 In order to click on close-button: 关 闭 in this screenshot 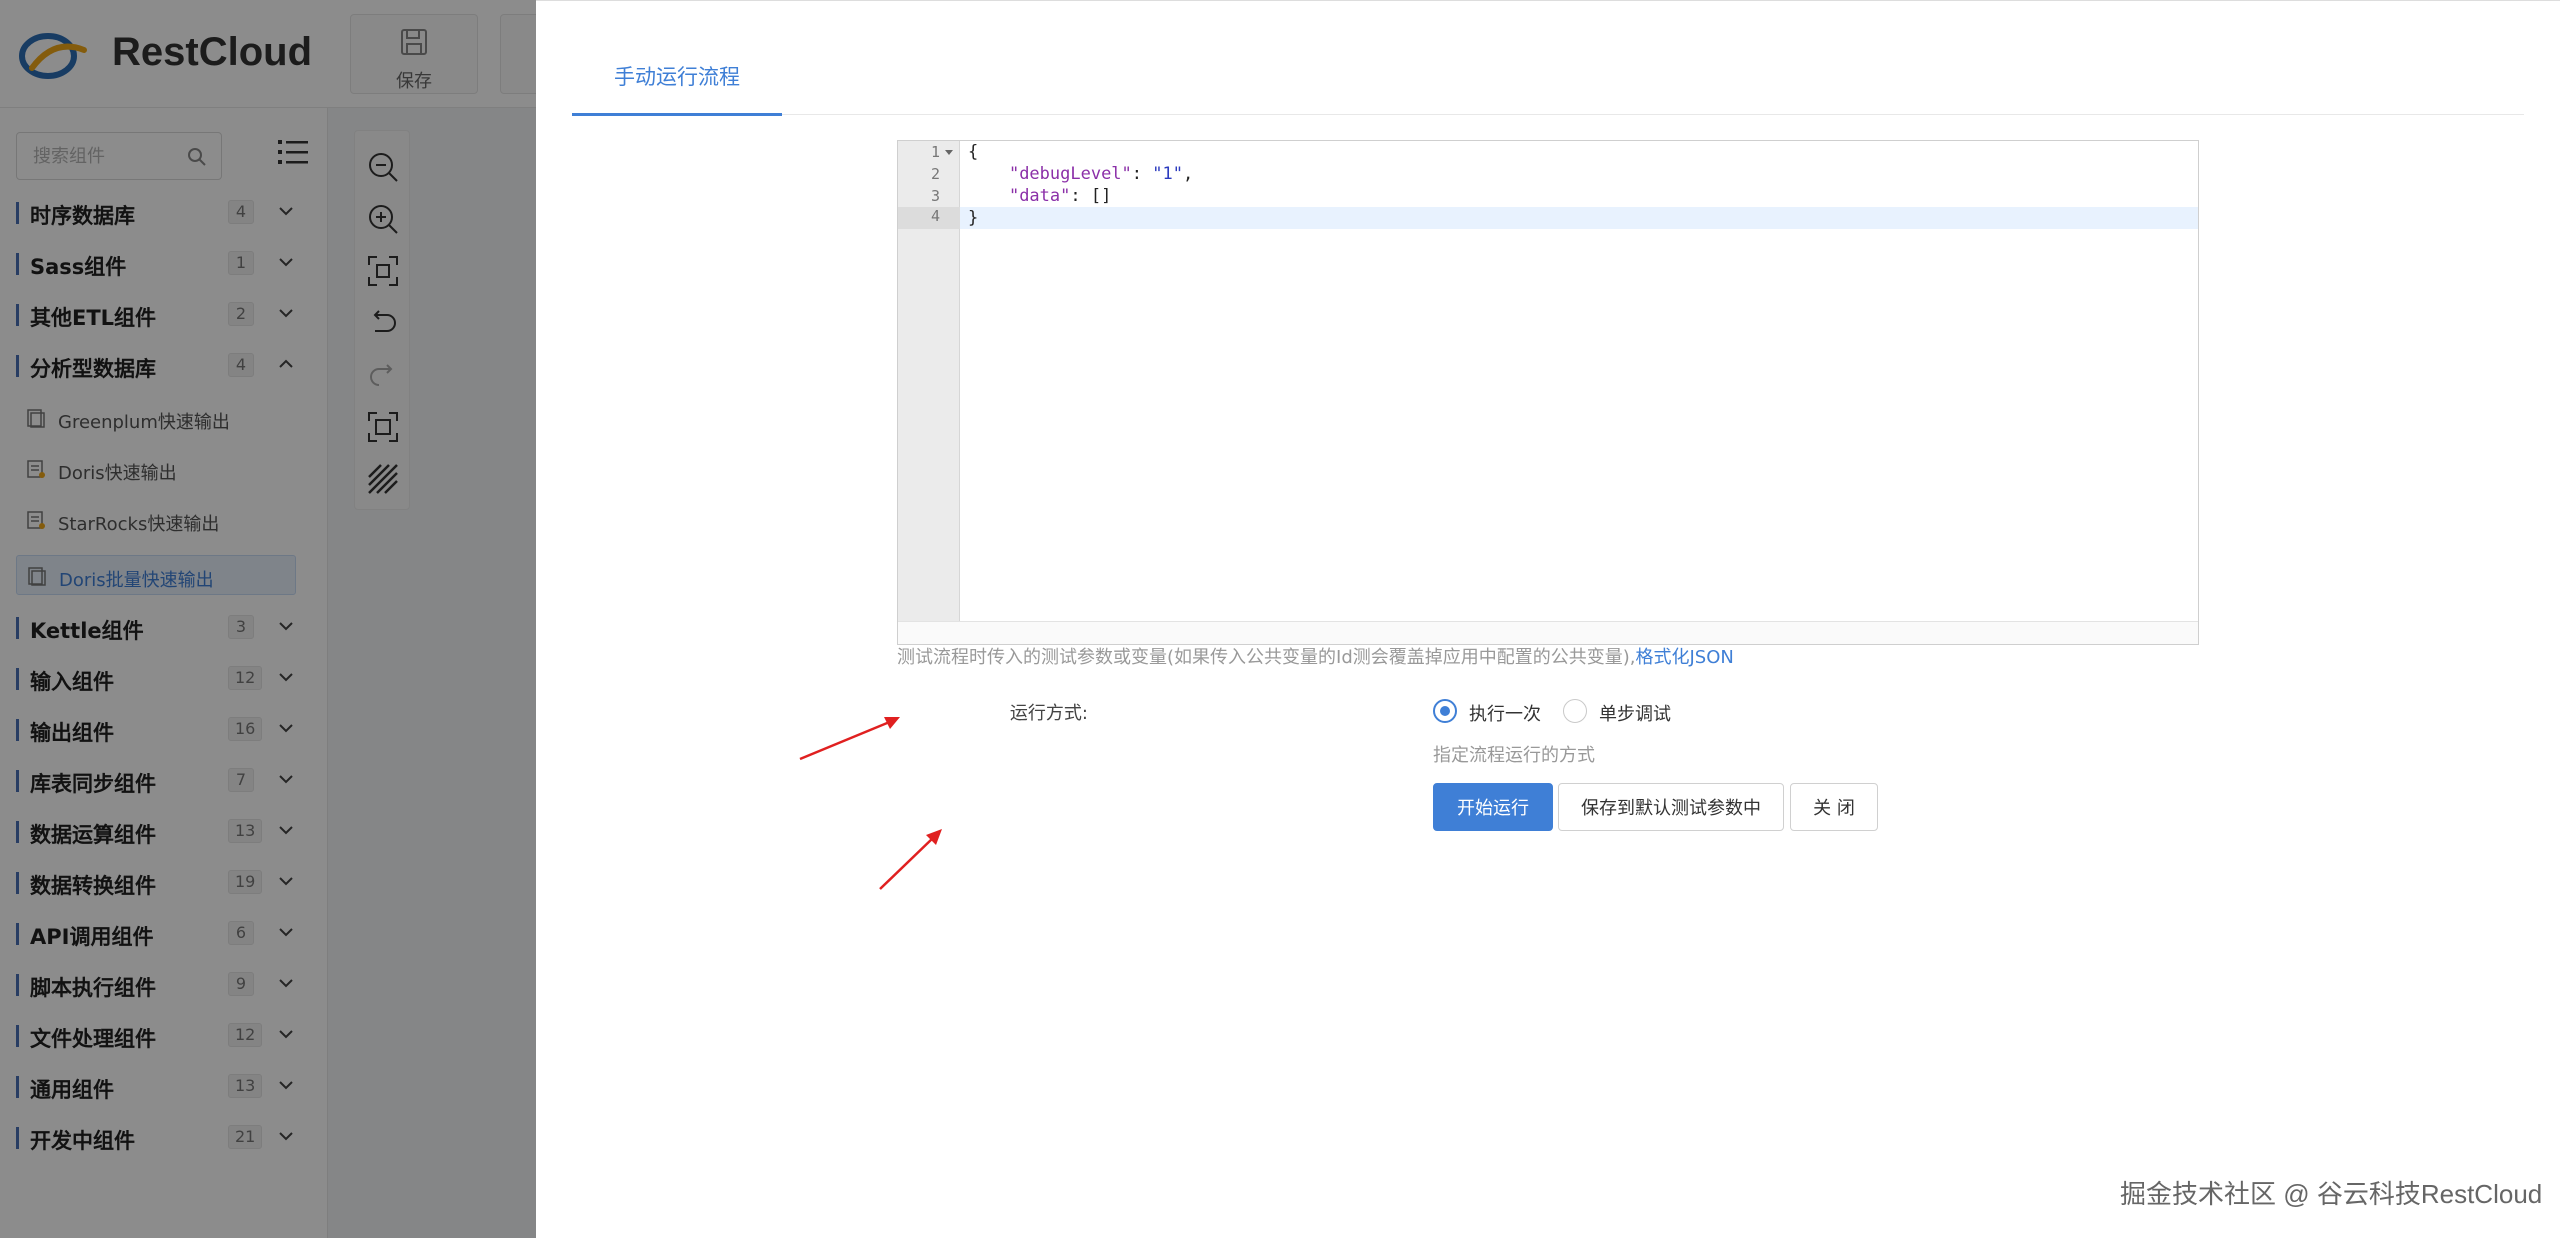, I will do `click(1834, 807)`.